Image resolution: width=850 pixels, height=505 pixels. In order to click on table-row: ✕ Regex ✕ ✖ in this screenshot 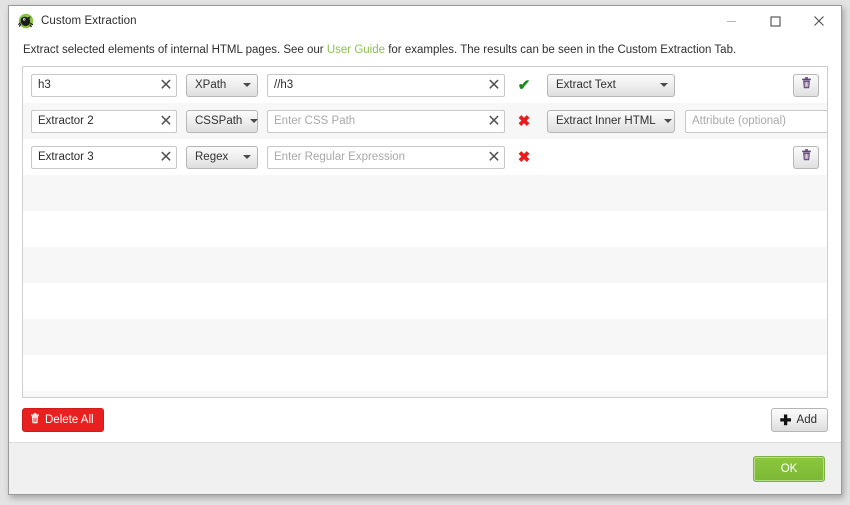, I will do `click(425, 157)`.